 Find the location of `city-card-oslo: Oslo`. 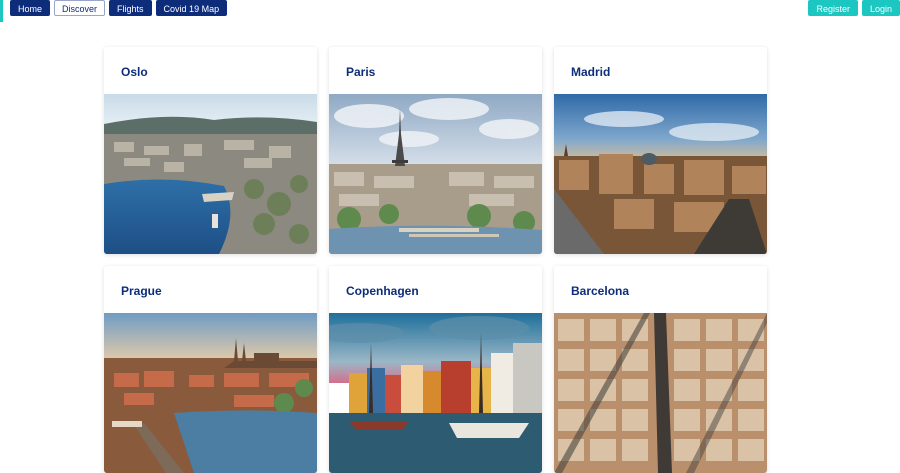

city-card-oslo: Oslo is located at coordinates (210, 150).